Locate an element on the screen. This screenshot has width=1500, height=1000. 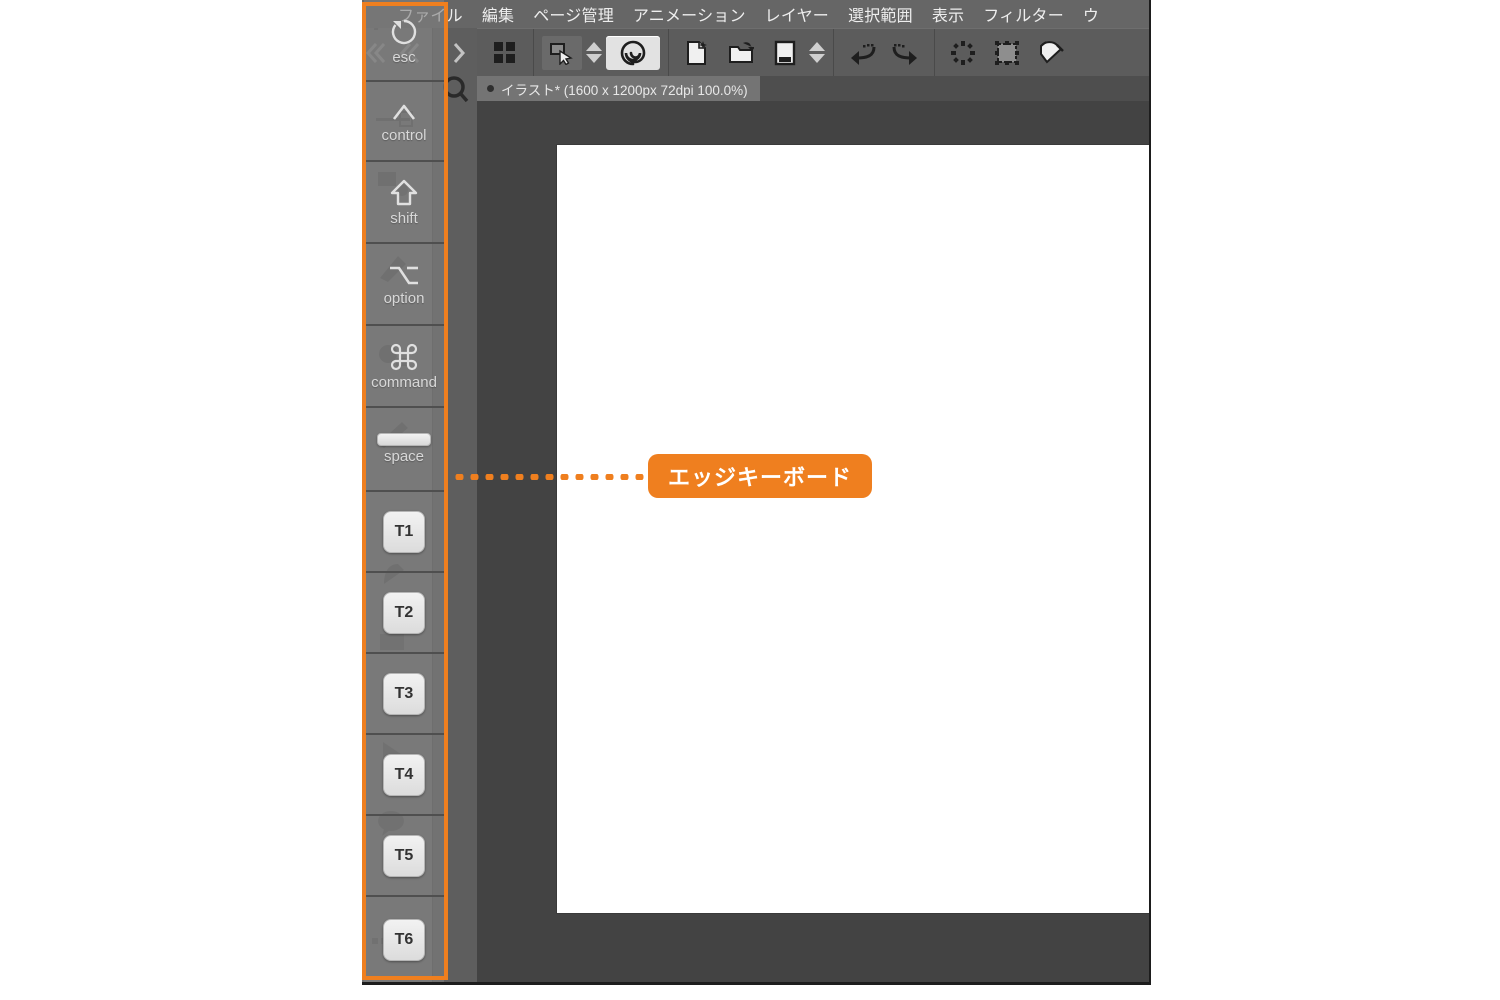
edge-key-shift: shift is located at coordinates (404, 203).